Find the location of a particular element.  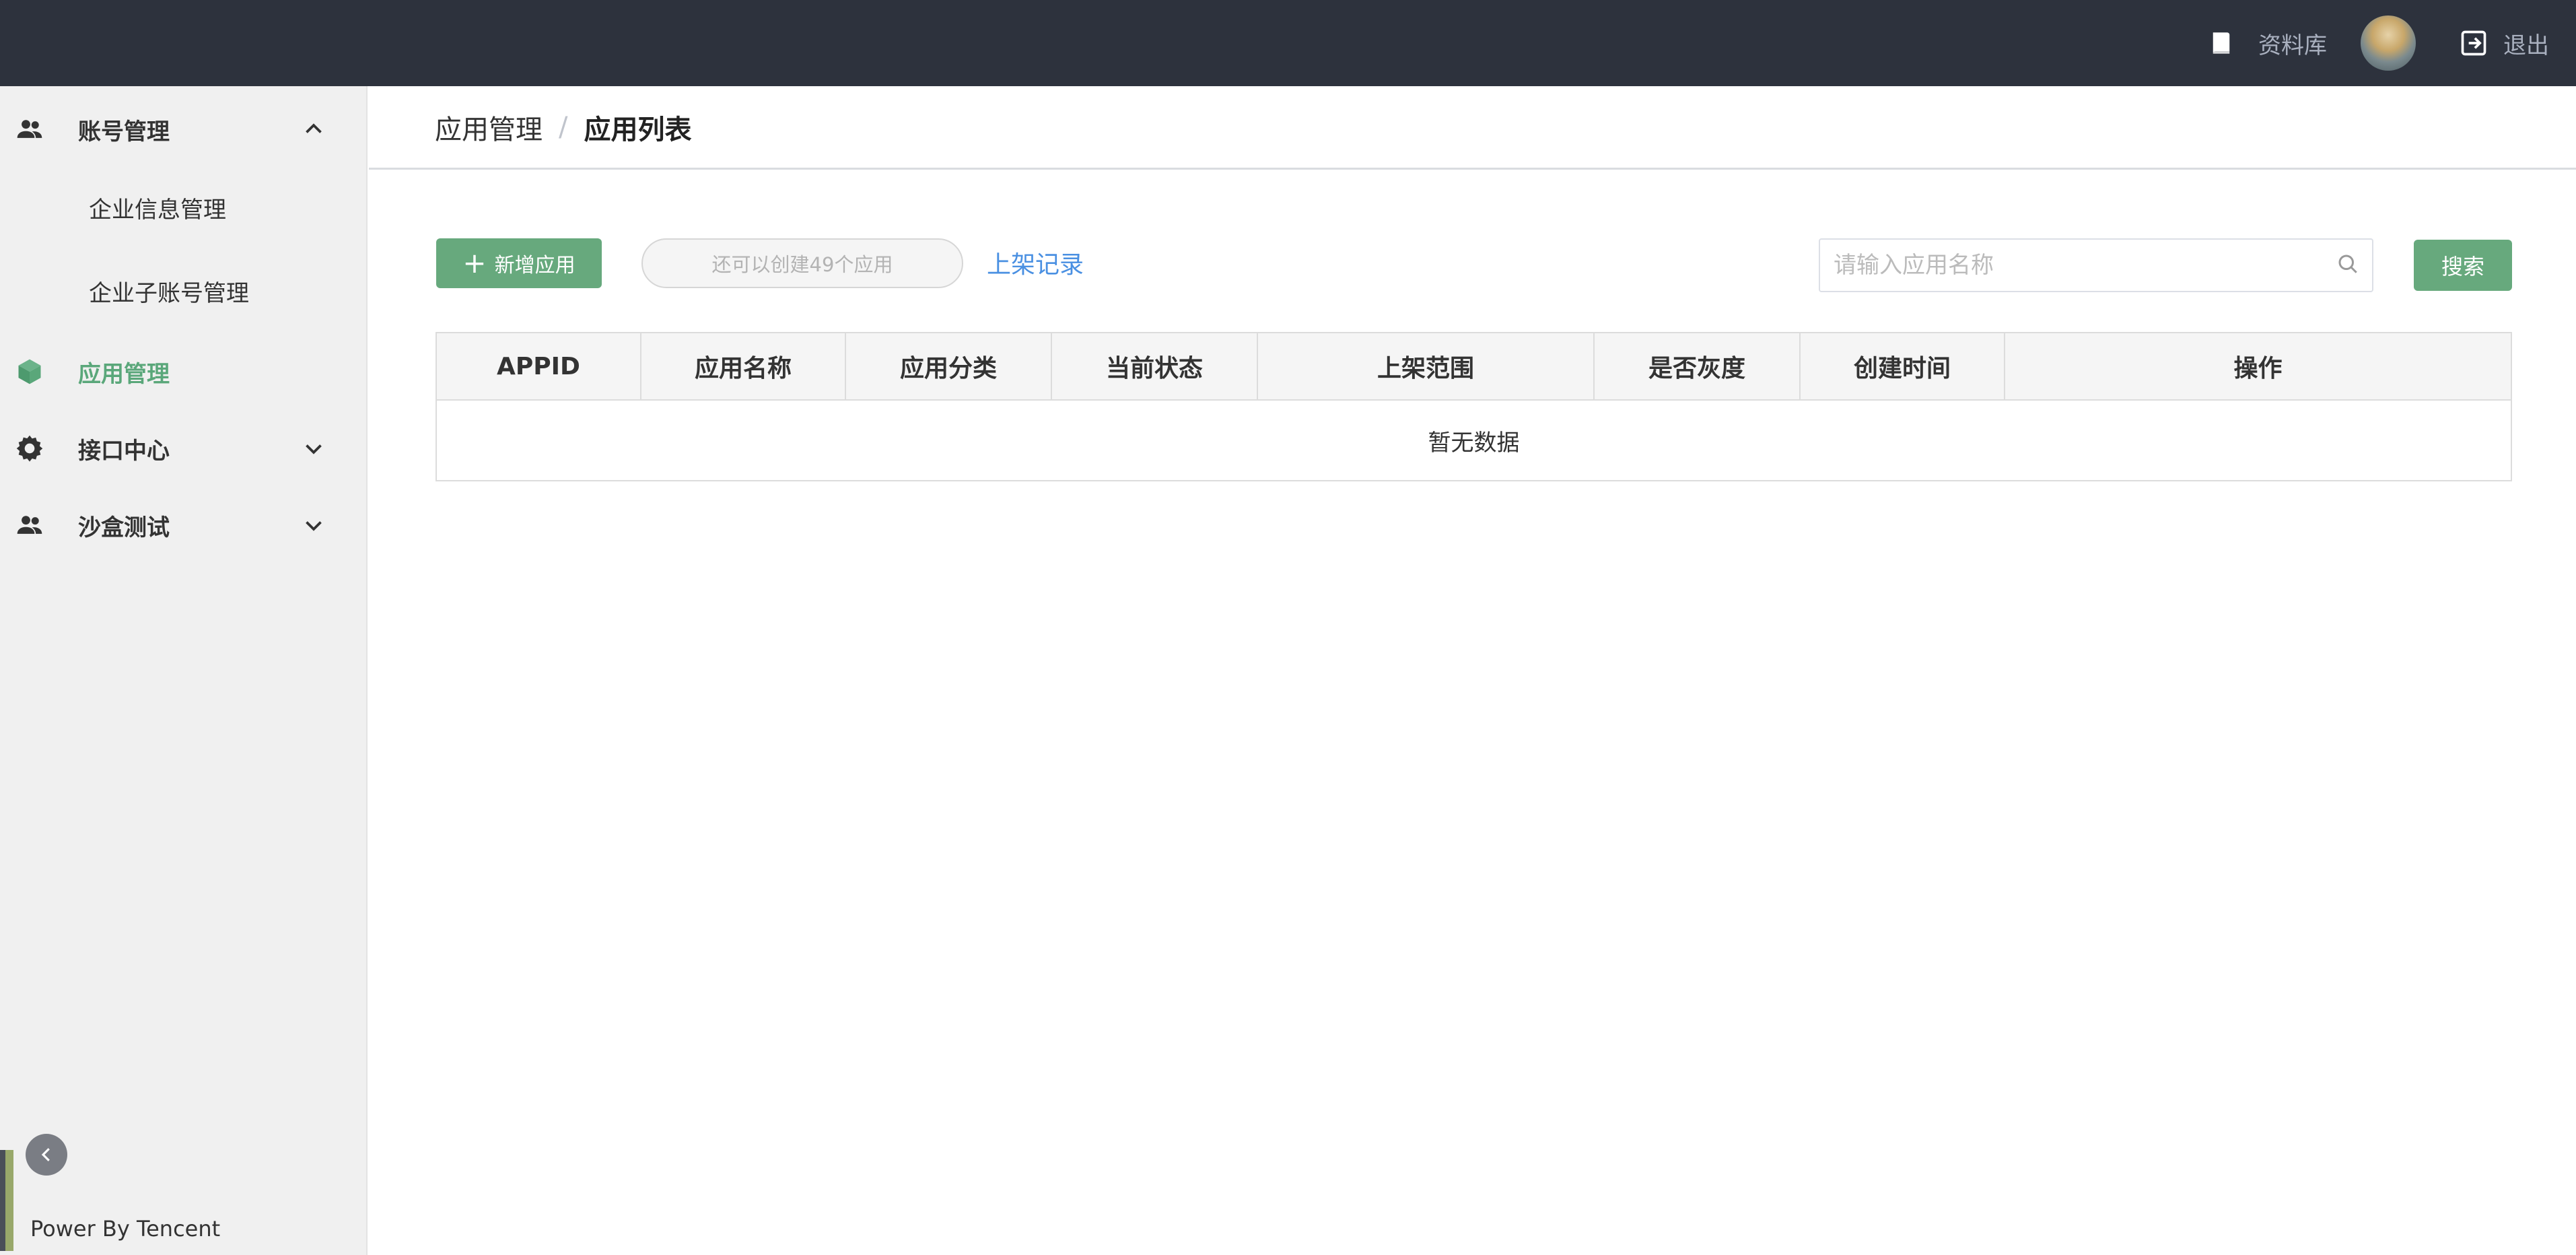

chevron-left-icon is located at coordinates (45, 1154).